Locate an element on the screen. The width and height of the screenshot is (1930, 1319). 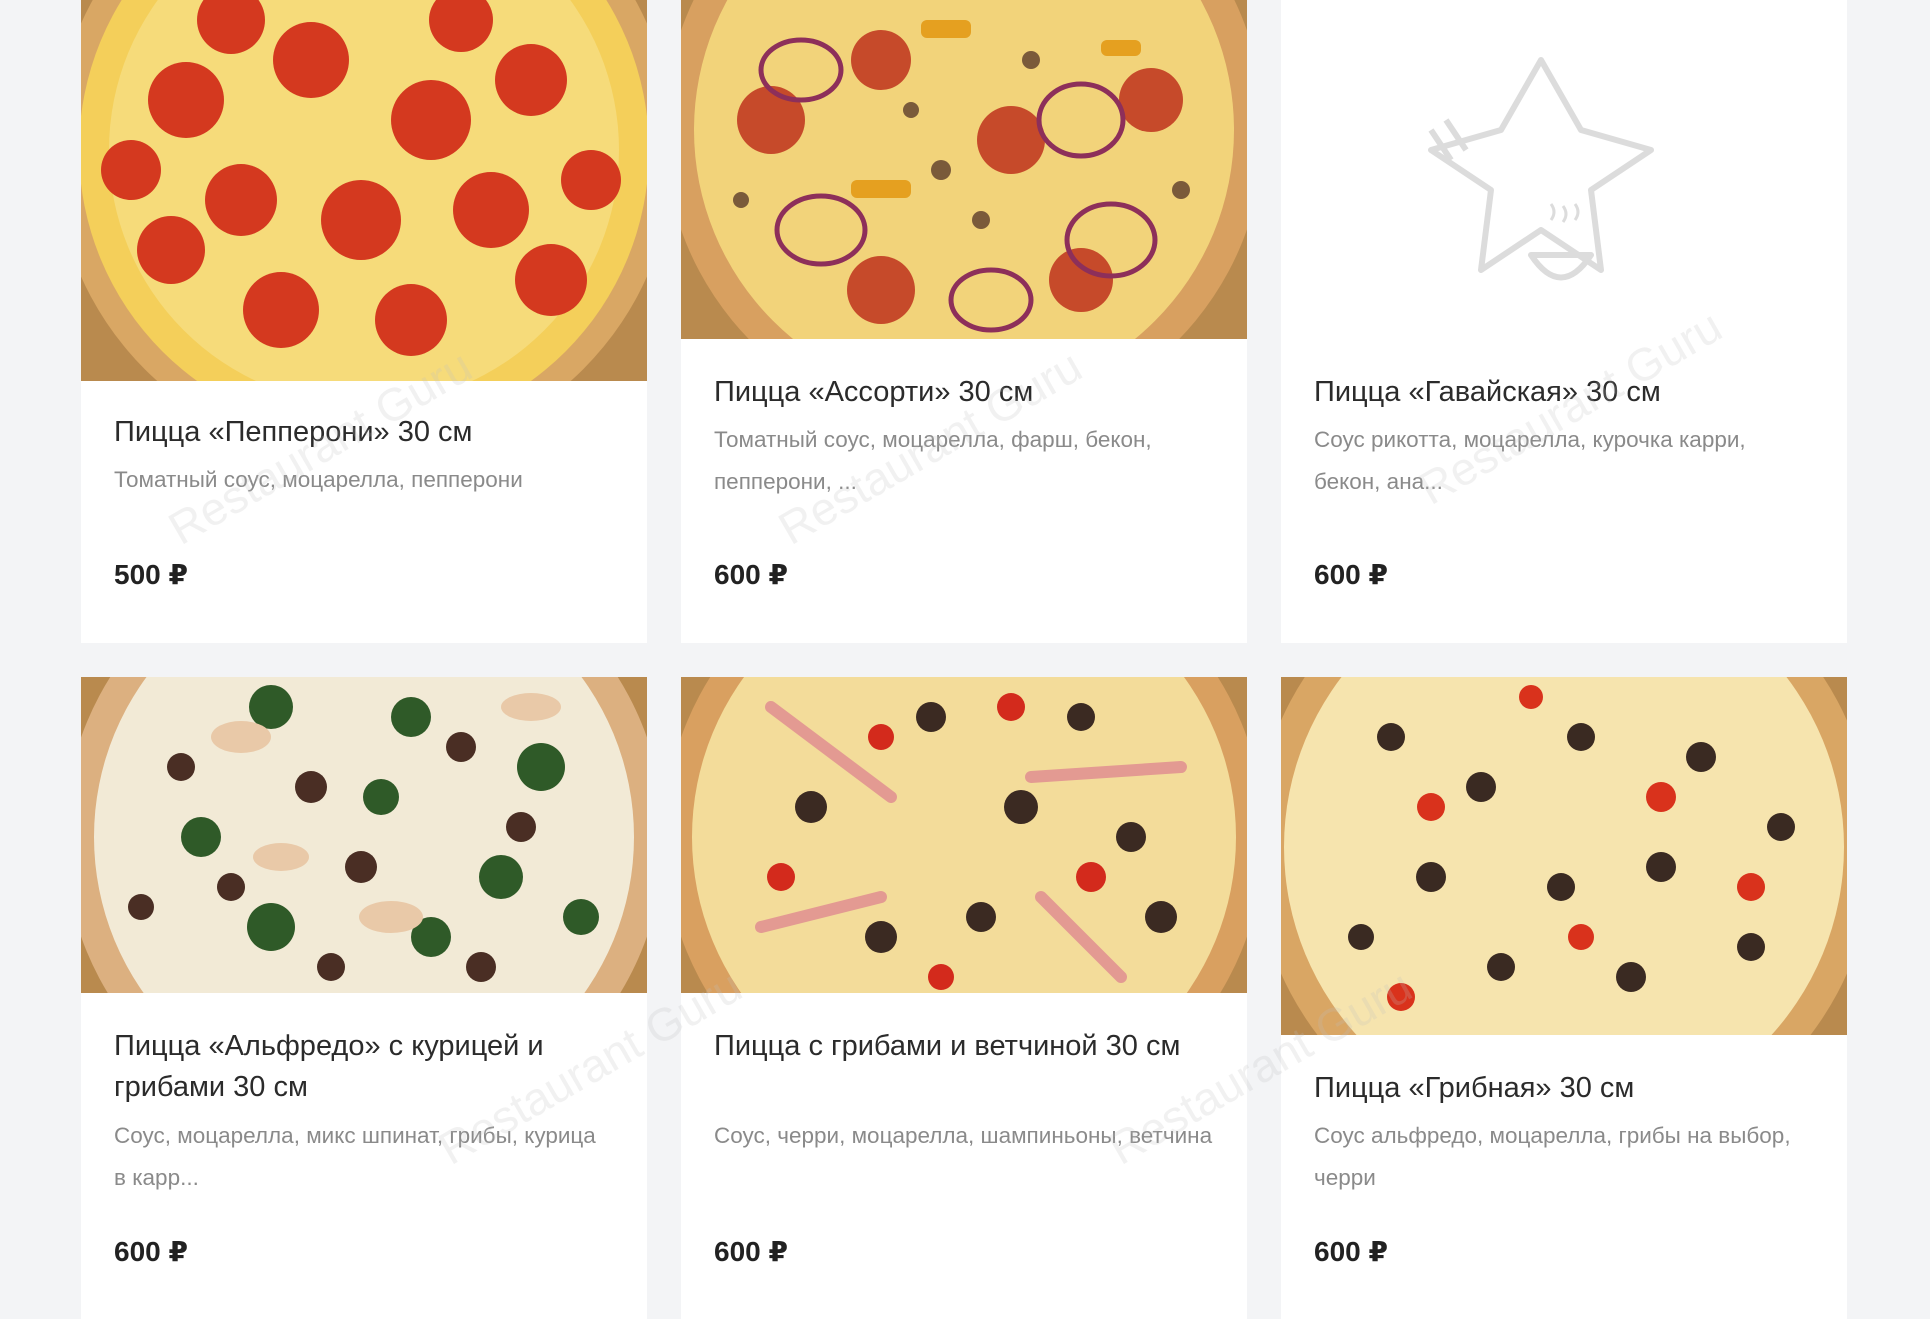
product-description: Томатный соус, моцарелла, пепперони is located at coordinates (318, 479).